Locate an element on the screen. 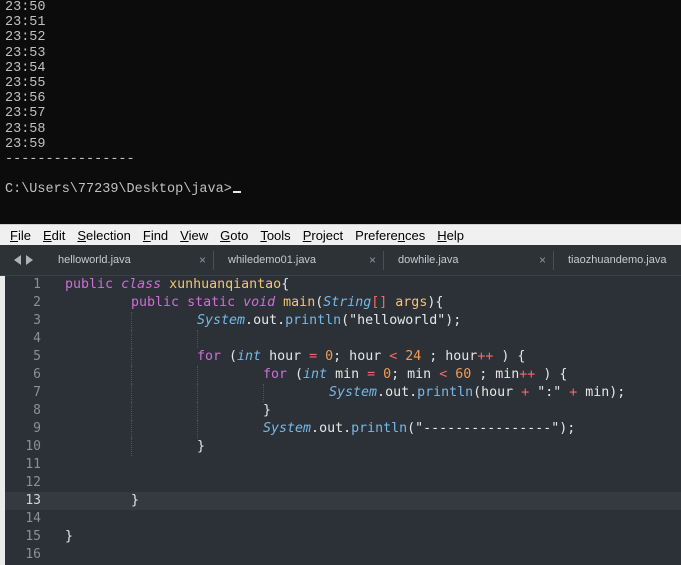 This screenshot has width=681, height=565. code-token: ) { is located at coordinates (509, 356).